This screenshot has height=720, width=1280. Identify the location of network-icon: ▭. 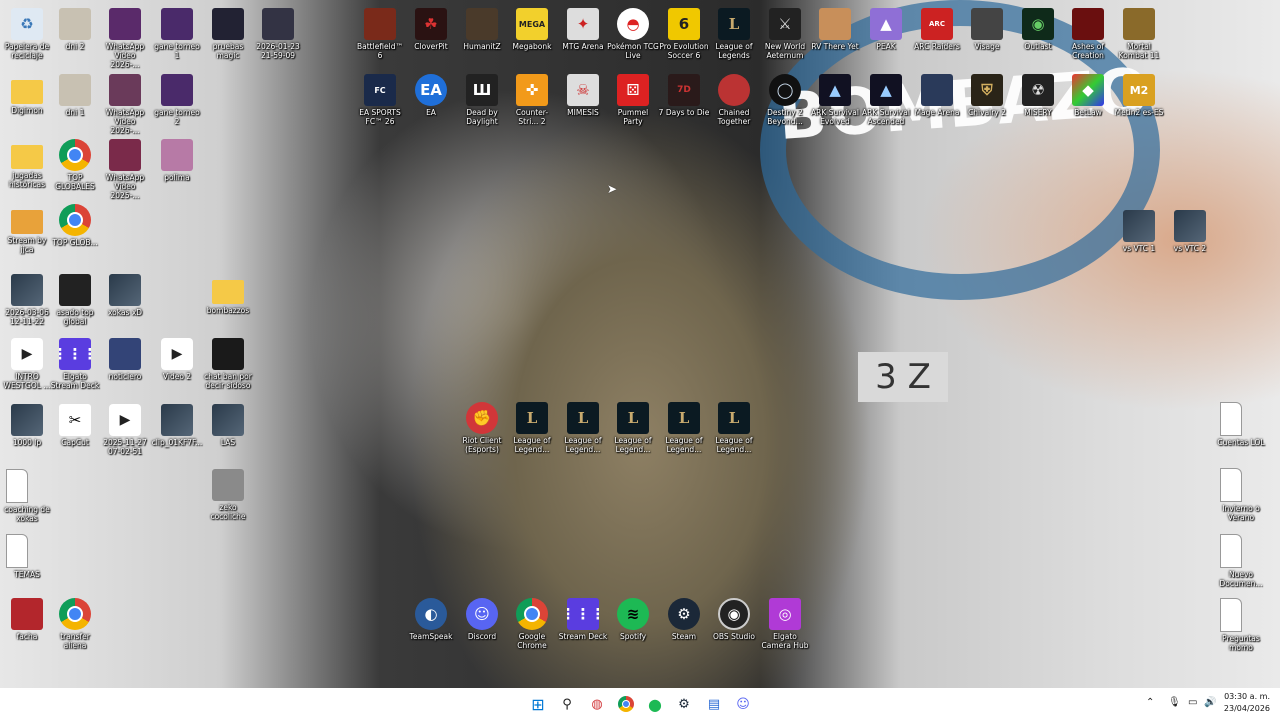
(1192, 702).